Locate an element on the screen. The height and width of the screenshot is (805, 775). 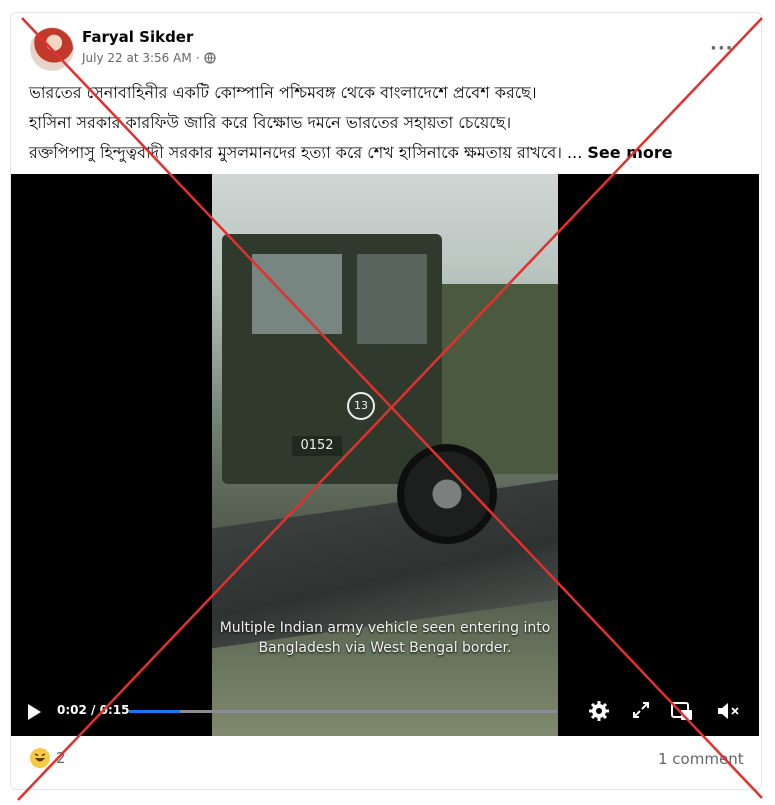
volume-icon is located at coordinates (728, 711).